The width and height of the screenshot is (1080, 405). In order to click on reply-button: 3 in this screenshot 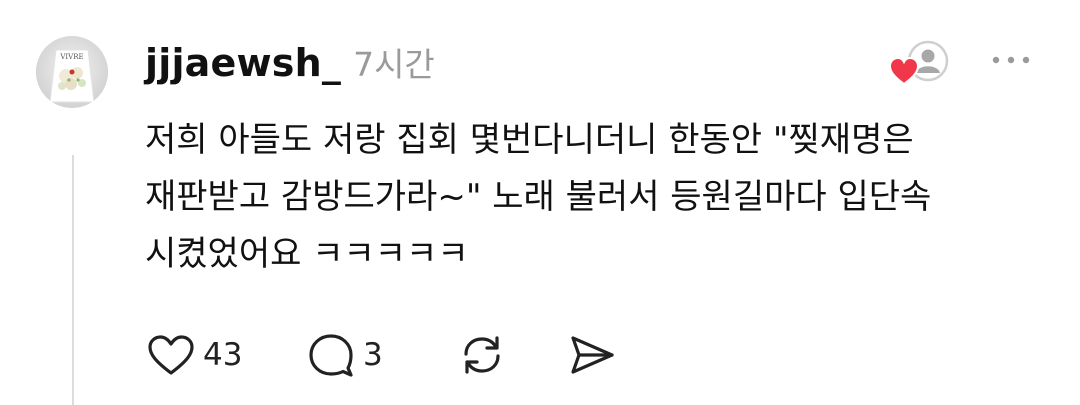, I will do `click(382, 355)`.